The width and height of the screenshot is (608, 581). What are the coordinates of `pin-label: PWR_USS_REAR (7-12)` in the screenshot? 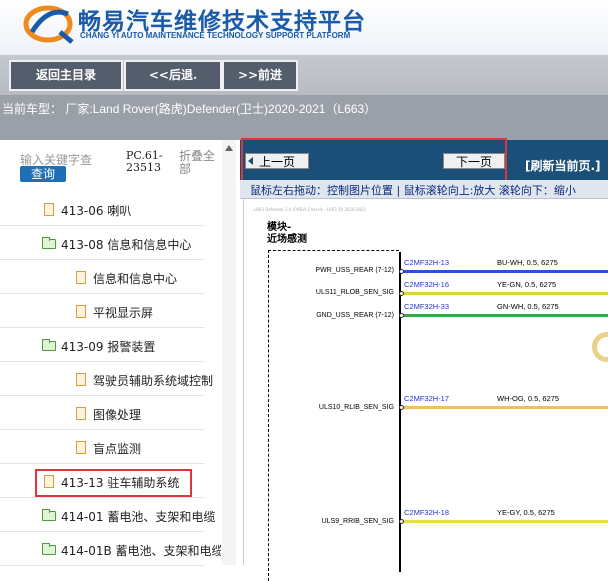 It's located at (354, 270).